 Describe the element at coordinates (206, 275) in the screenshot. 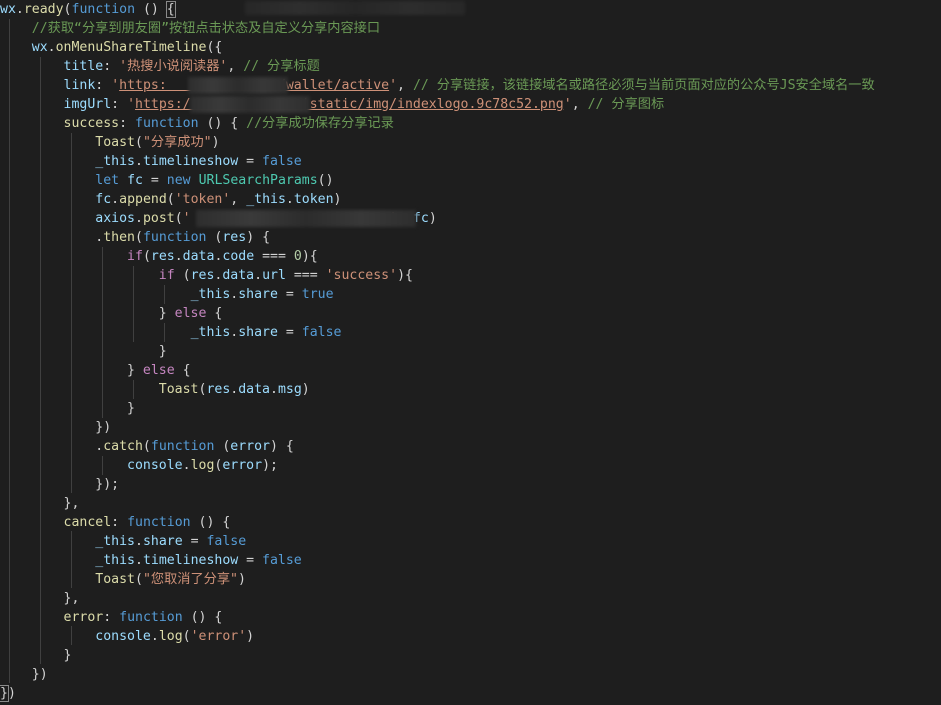

I see `code-line: if (res.data.url === 'success'){` at that location.